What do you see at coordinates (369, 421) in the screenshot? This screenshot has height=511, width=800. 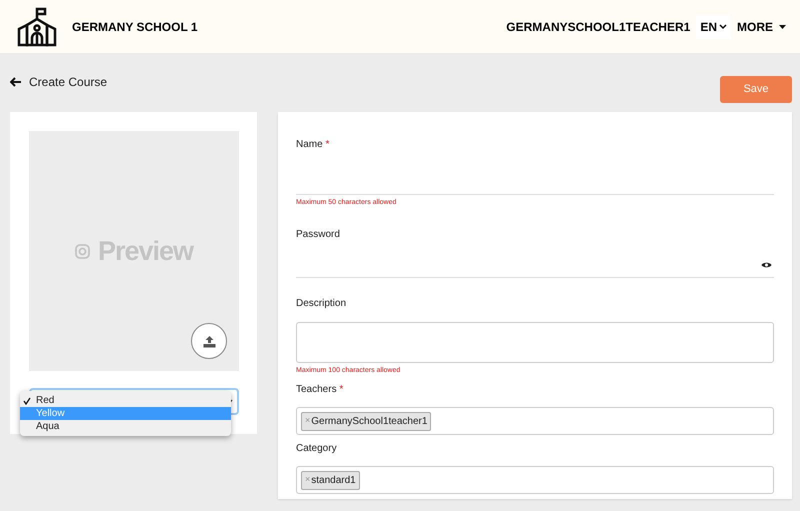 I see `tag-label: GermanySchool1teacher1` at bounding box center [369, 421].